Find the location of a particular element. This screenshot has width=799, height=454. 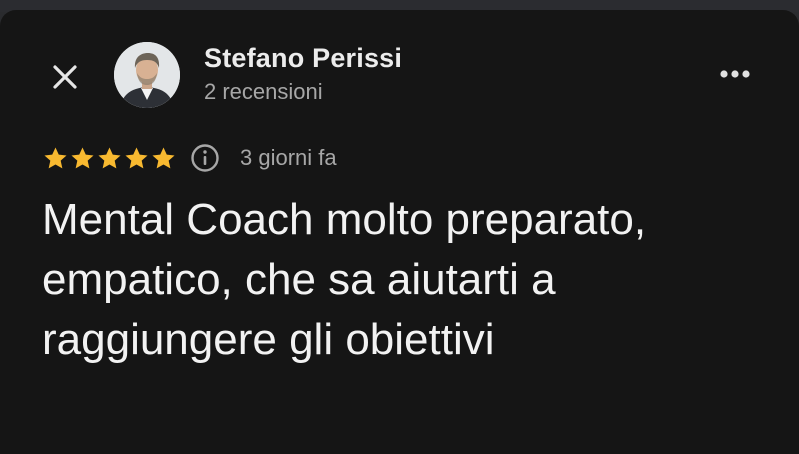

more-options-button is located at coordinates (735, 74).